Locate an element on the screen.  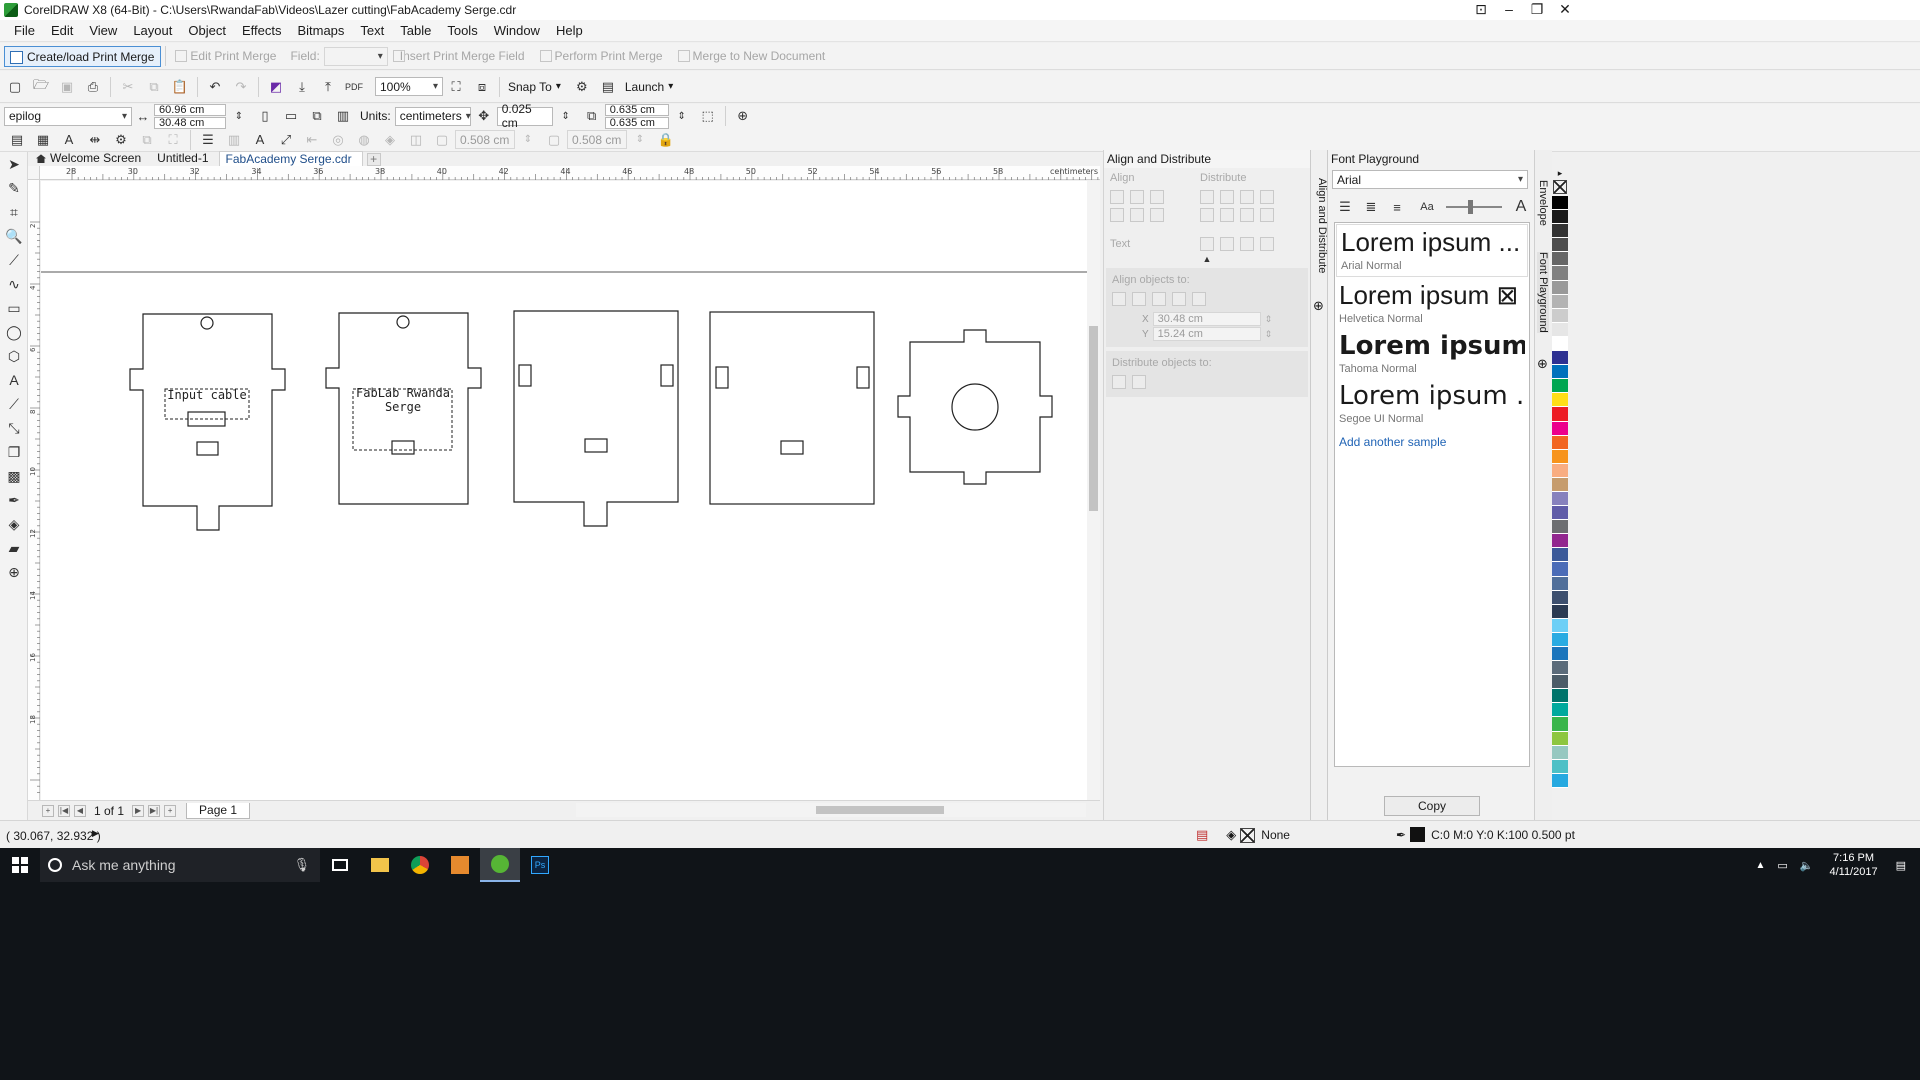
search-content-icon: ◩ is located at coordinates (276, 87).